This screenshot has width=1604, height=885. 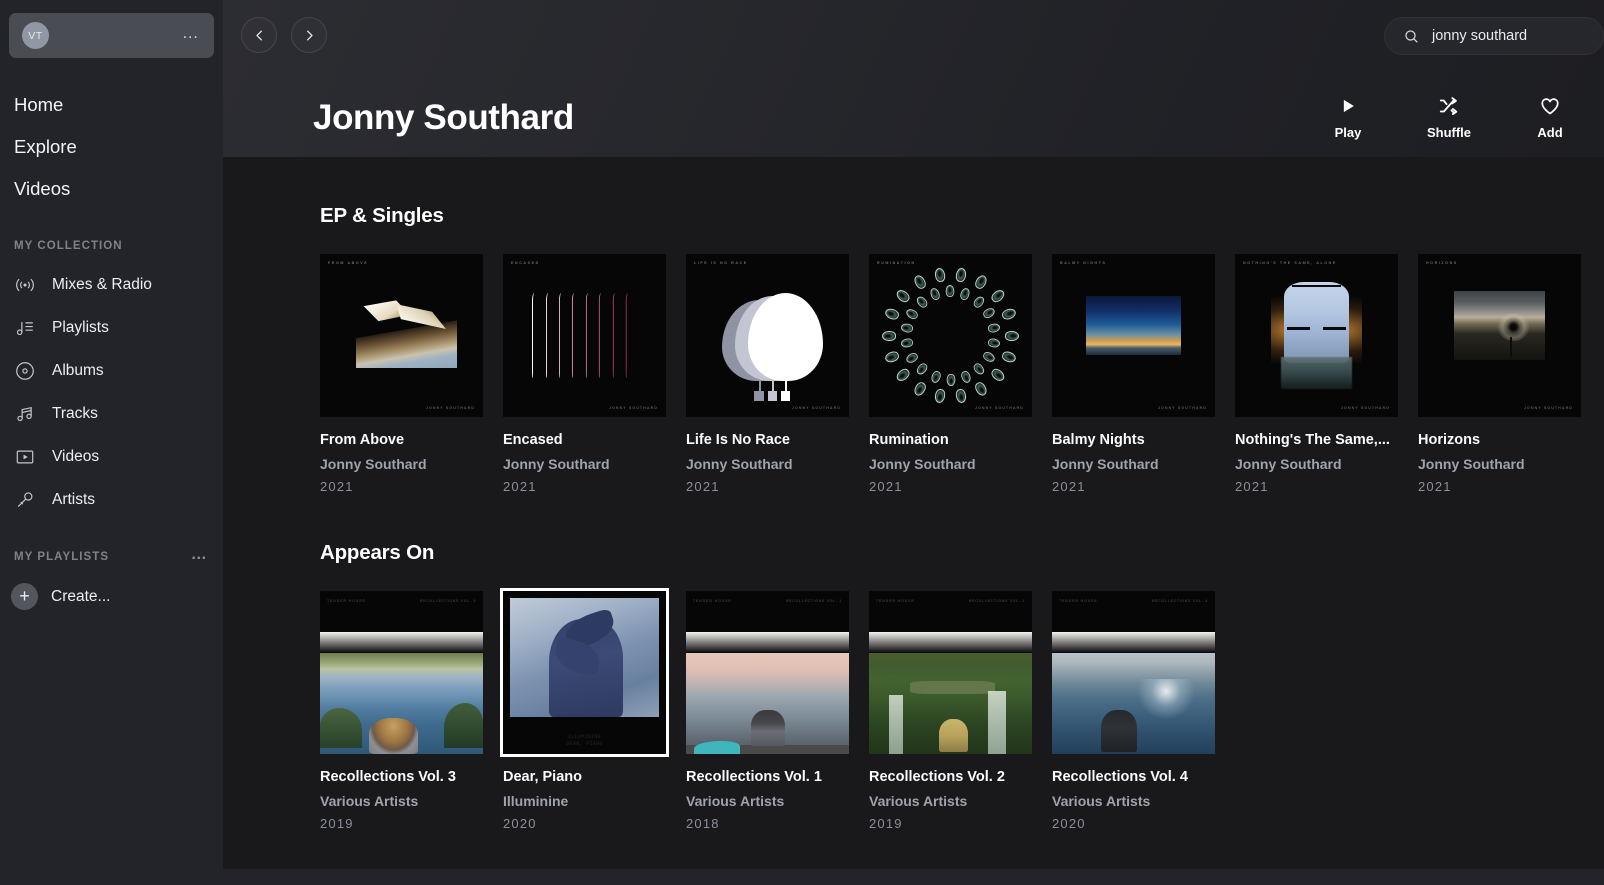 I want to click on search-input: jonny southard, so click(x=1494, y=36).